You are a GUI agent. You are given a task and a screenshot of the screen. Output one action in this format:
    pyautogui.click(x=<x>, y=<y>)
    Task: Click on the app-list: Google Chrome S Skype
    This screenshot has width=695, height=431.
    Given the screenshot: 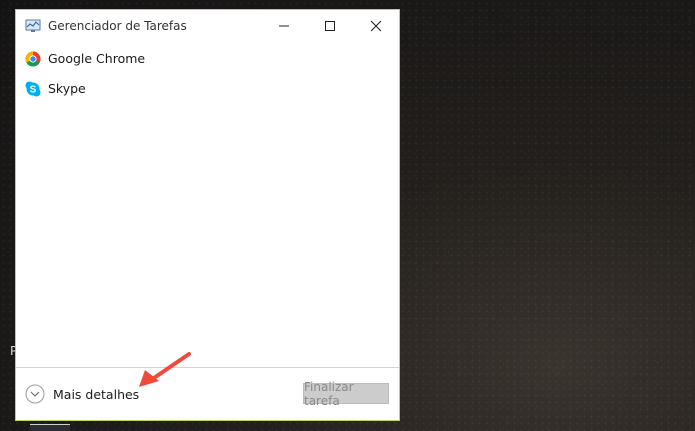 What is the action you would take?
    pyautogui.click(x=207, y=74)
    